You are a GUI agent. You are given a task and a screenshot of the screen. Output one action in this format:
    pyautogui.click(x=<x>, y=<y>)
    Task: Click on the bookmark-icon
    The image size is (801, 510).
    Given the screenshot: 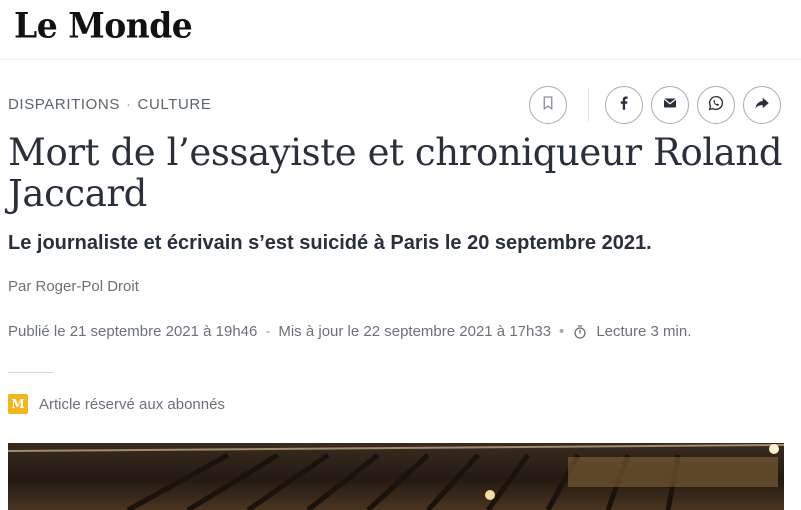 What is the action you would take?
    pyautogui.click(x=548, y=105)
    